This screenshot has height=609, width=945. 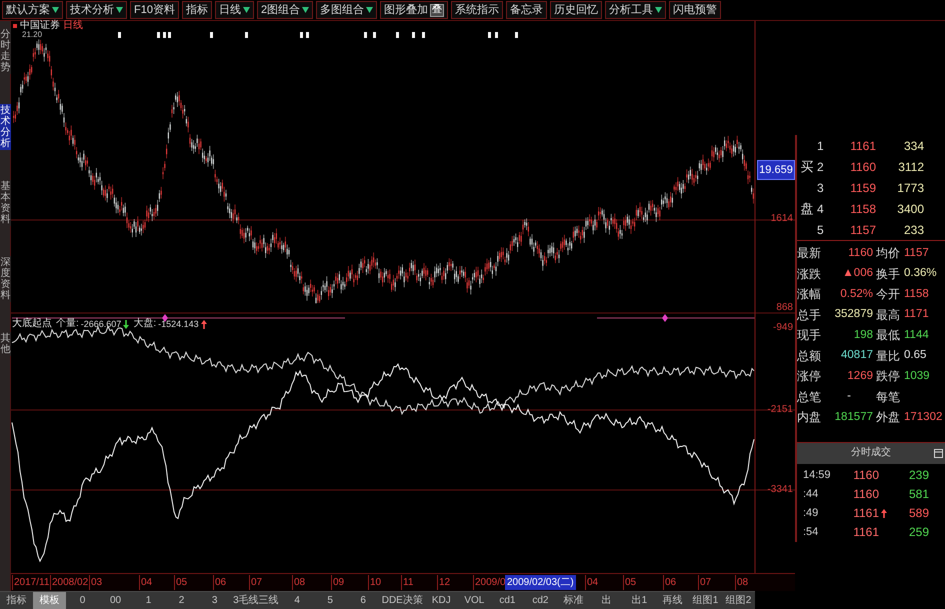 I want to click on date-label: 04, so click(x=145, y=582).